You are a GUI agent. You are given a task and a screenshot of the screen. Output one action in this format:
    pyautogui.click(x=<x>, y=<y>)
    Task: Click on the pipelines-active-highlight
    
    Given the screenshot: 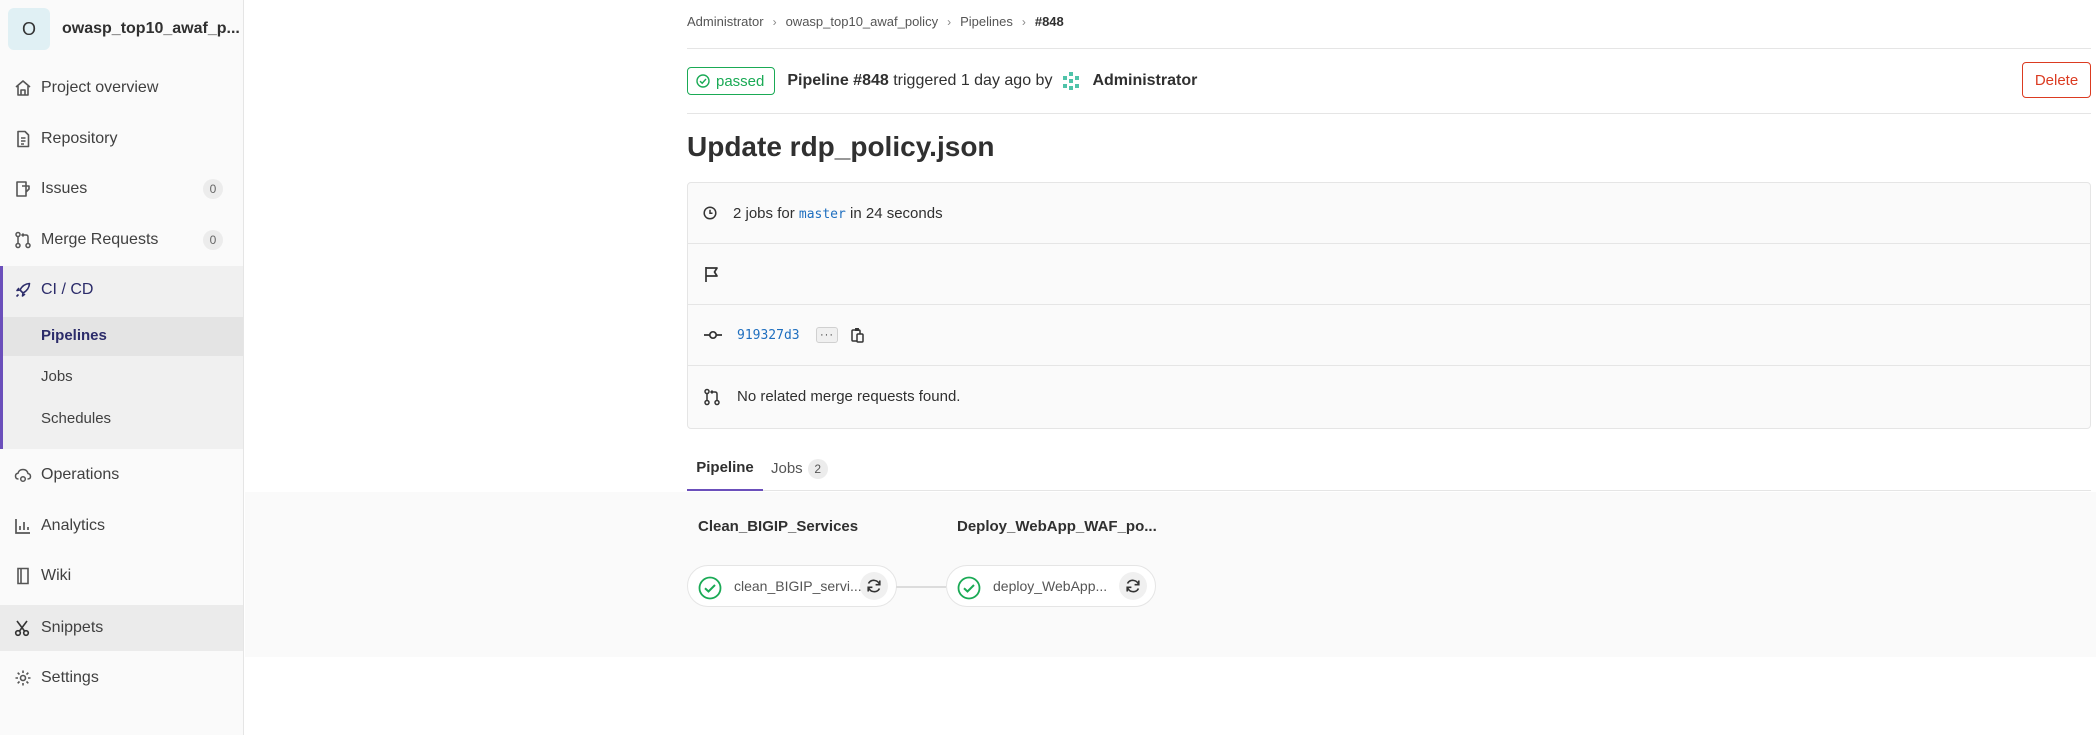 What is the action you would take?
    pyautogui.click(x=123, y=336)
    